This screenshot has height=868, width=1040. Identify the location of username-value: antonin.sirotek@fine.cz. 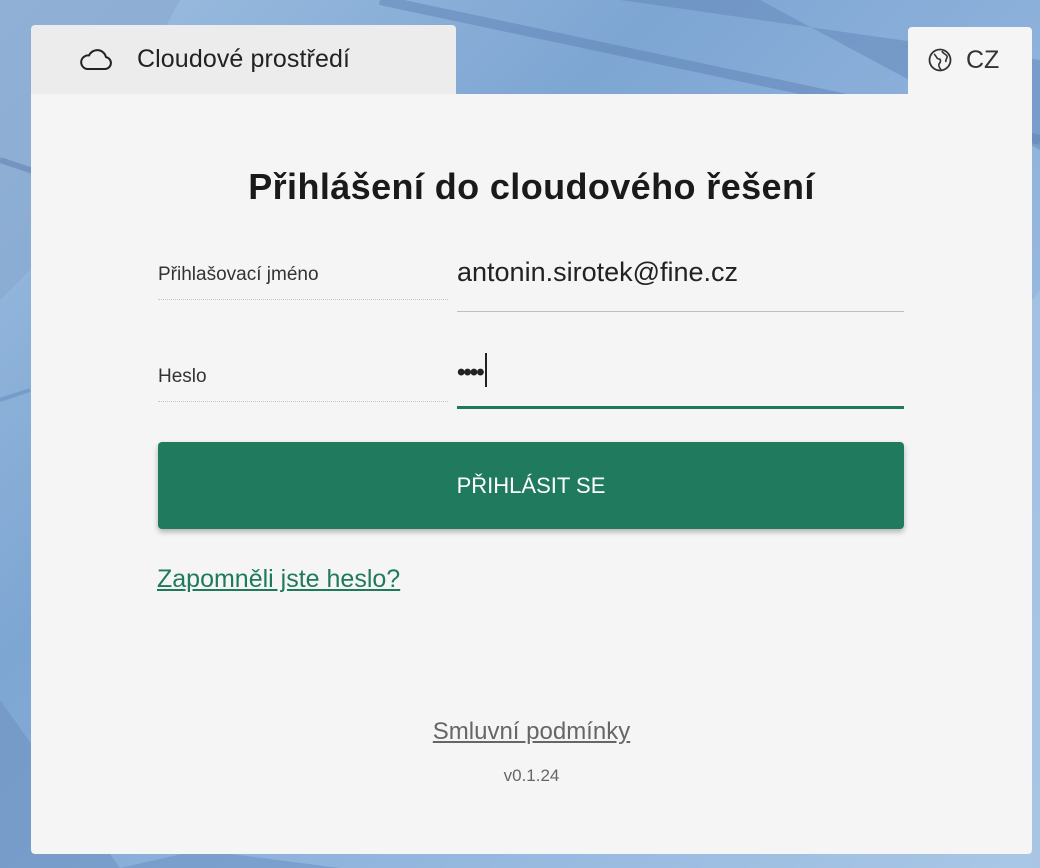
(598, 272).